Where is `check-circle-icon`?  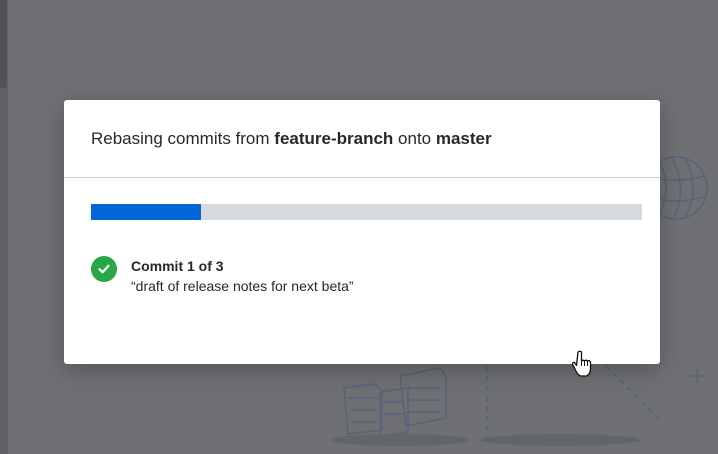
check-circle-icon is located at coordinates (104, 269).